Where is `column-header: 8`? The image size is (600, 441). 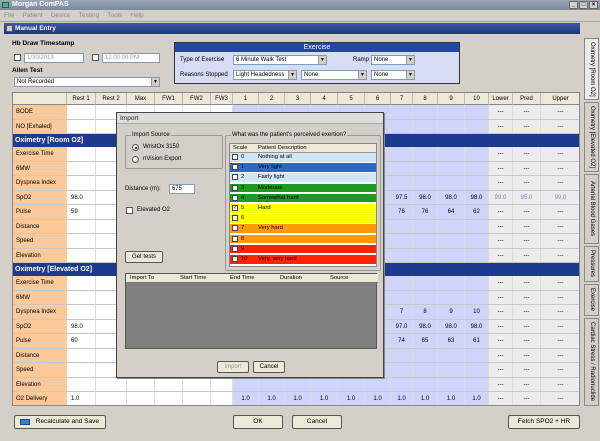 column-header: 8 is located at coordinates (425, 99).